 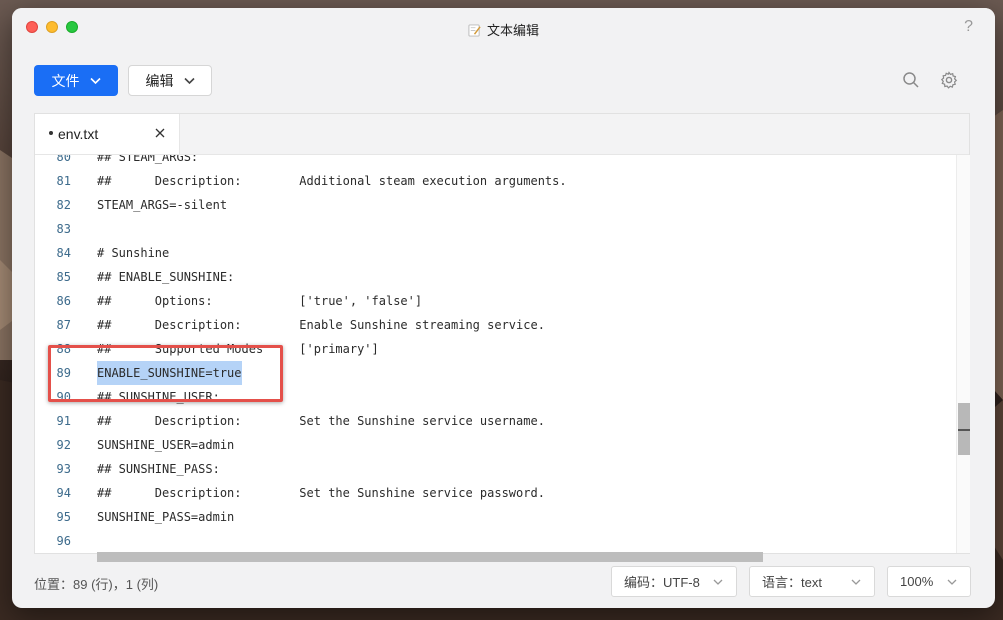 What do you see at coordinates (162, 205) in the screenshot?
I see `line-text: STEAM_ARGS=-silent` at bounding box center [162, 205].